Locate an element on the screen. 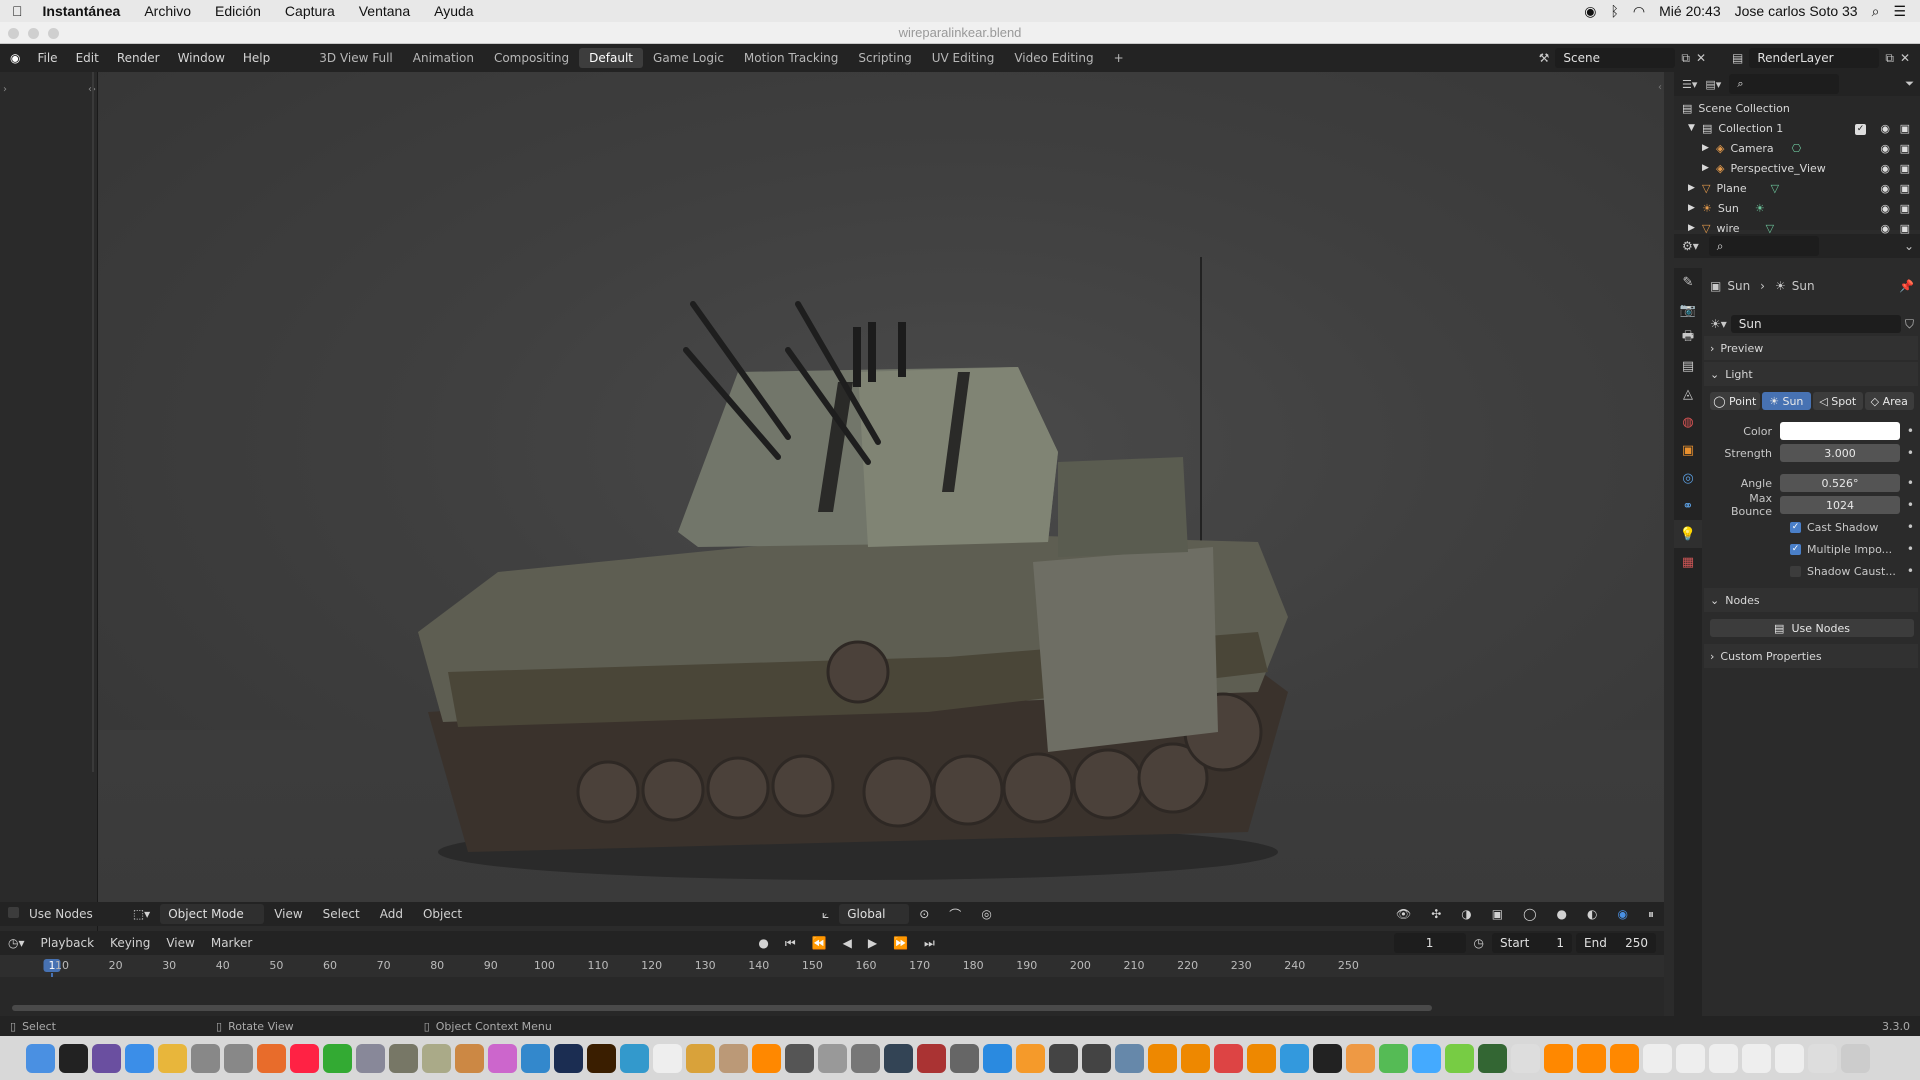  camera-data-icon: ⎔ is located at coordinates (1797, 148).